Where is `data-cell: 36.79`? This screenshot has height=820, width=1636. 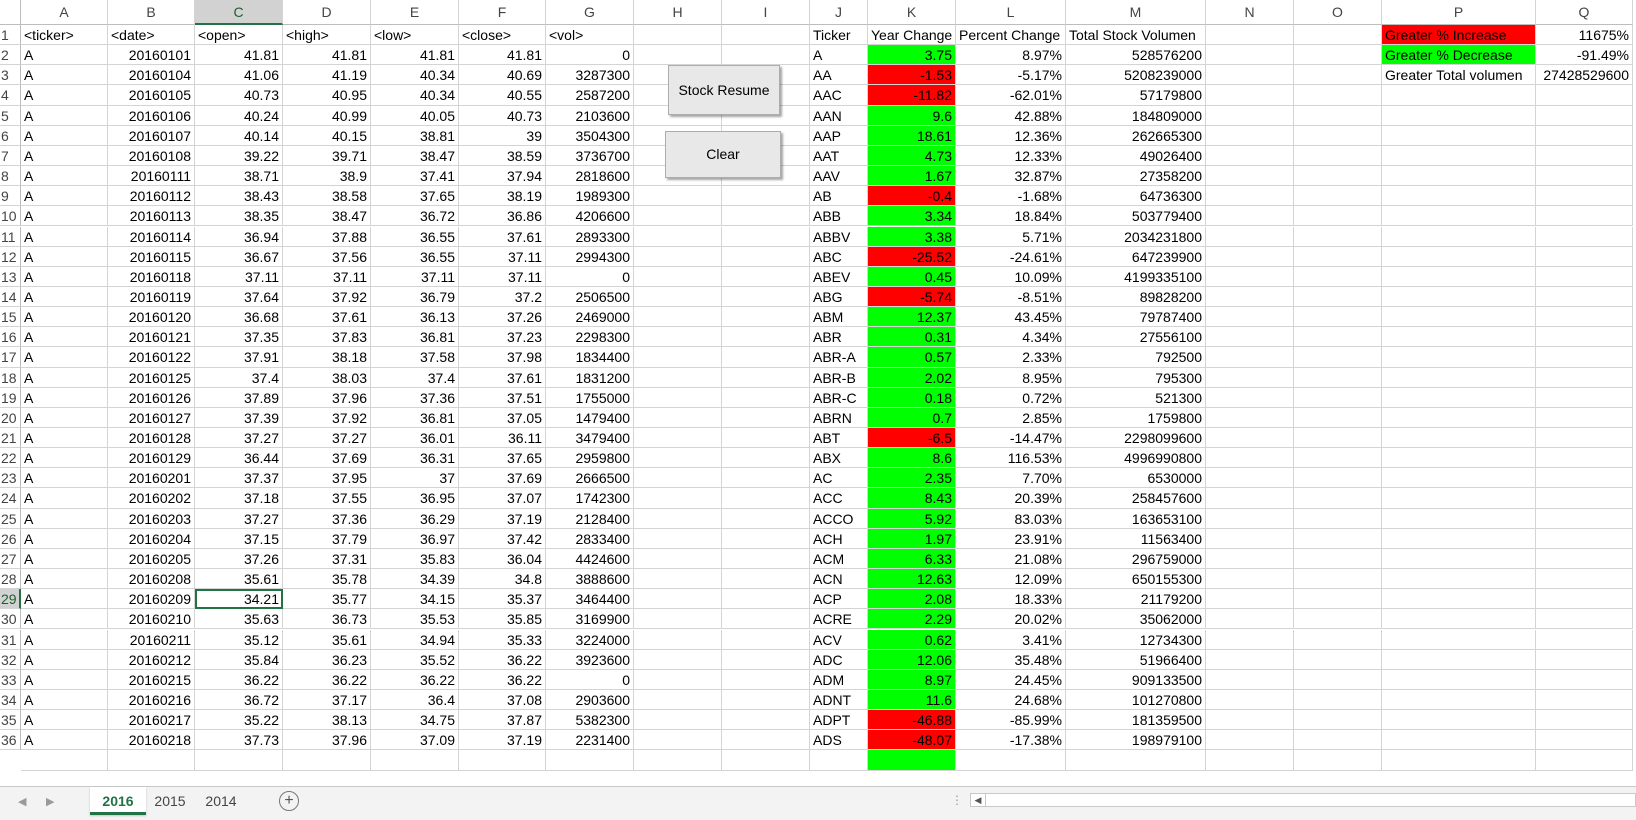
data-cell: 36.79 is located at coordinates (415, 297).